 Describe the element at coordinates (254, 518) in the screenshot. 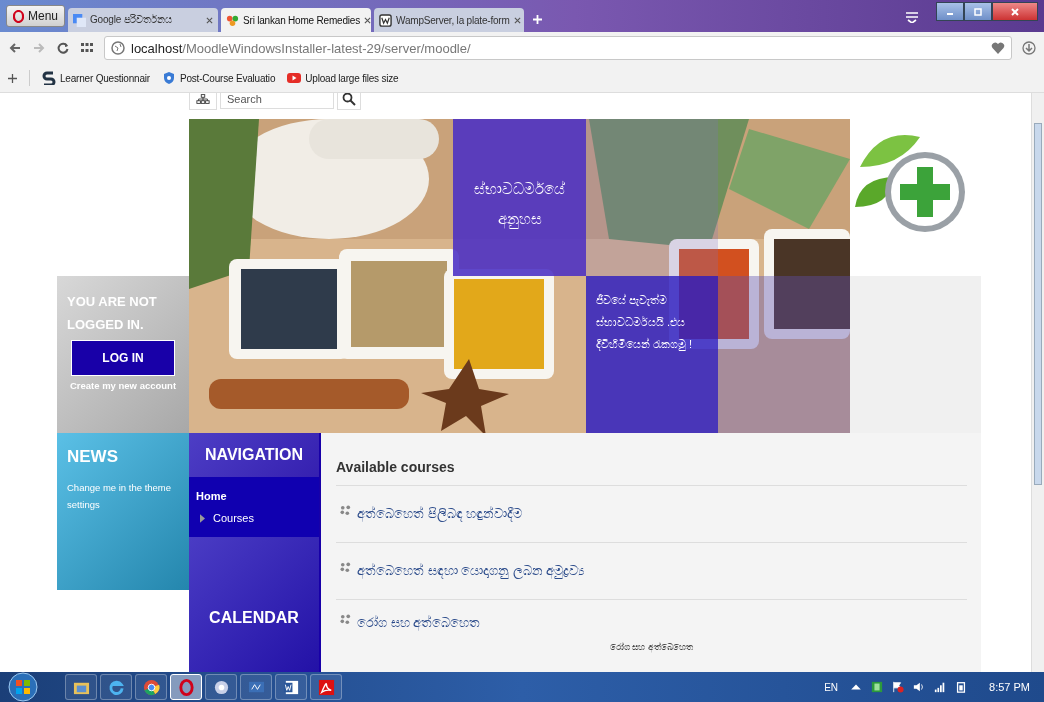

I see `navigation-item: Courses` at that location.